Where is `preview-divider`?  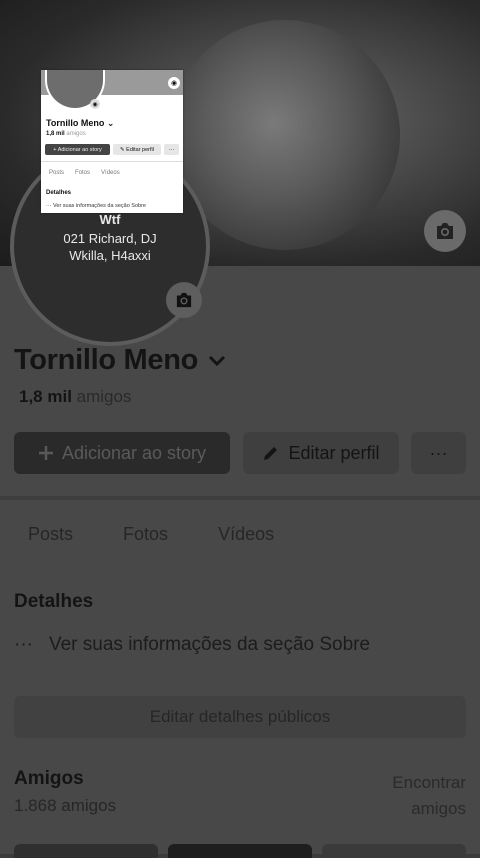
preview-divider is located at coordinates (112, 161).